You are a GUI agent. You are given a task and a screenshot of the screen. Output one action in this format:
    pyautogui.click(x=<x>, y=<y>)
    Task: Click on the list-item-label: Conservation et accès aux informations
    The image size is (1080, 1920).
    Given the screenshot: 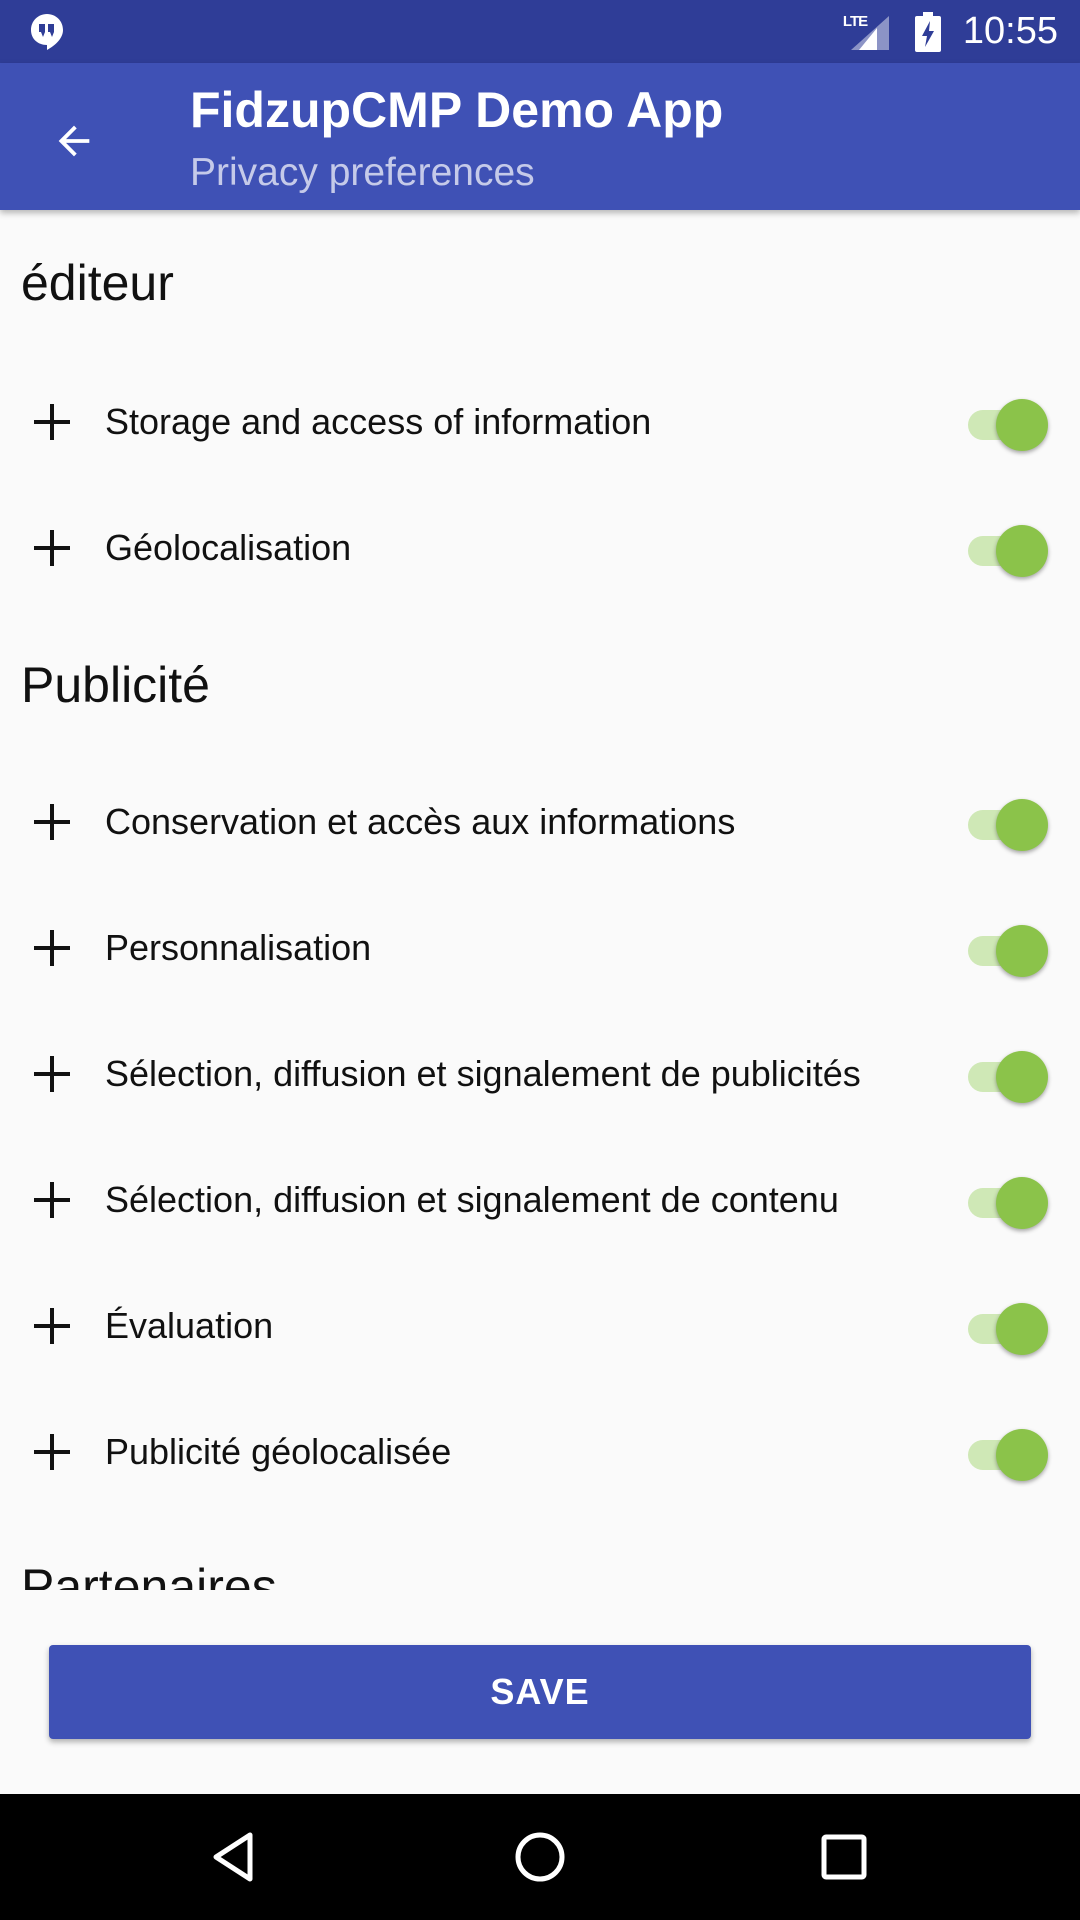 What is the action you would take?
    pyautogui.click(x=420, y=821)
    